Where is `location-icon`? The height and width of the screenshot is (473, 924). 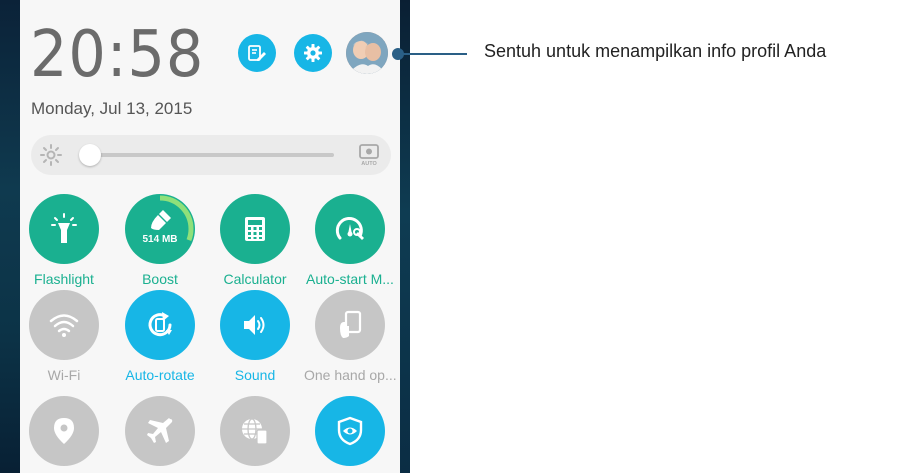 location-icon is located at coordinates (64, 431).